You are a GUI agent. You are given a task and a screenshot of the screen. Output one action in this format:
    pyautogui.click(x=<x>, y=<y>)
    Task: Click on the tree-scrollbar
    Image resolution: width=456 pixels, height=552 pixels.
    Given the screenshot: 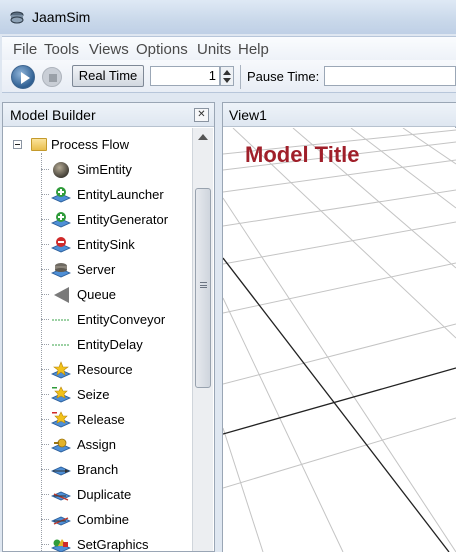 What is the action you would take?
    pyautogui.click(x=202, y=339)
    